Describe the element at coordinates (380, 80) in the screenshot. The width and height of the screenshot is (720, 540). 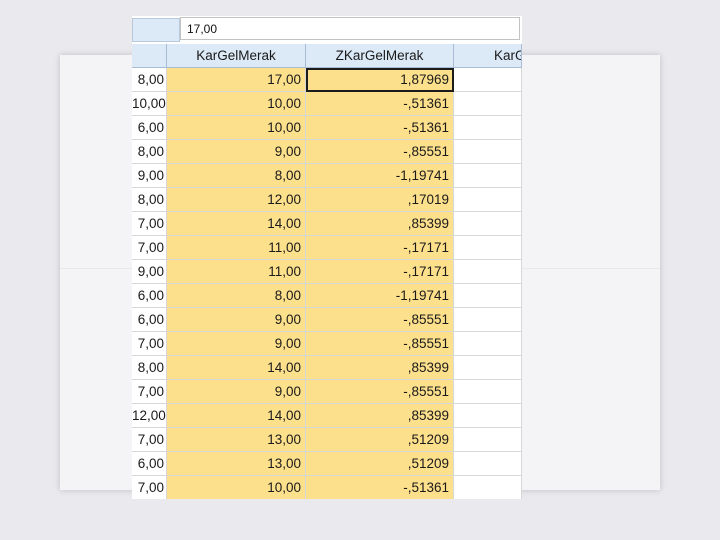
I see `zkargelmerak-cell: 1,87969` at that location.